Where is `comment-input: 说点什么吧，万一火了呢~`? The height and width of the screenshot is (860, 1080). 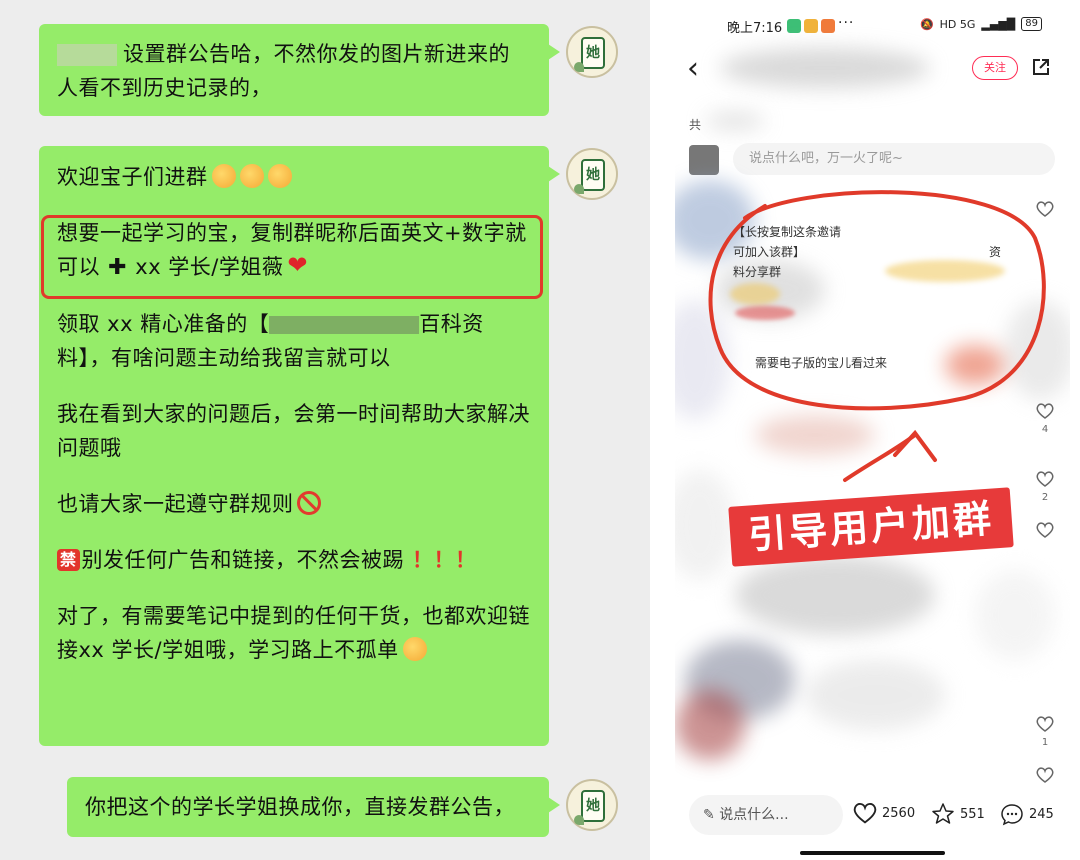 comment-input: 说点什么吧，万一火了呢~ is located at coordinates (894, 159).